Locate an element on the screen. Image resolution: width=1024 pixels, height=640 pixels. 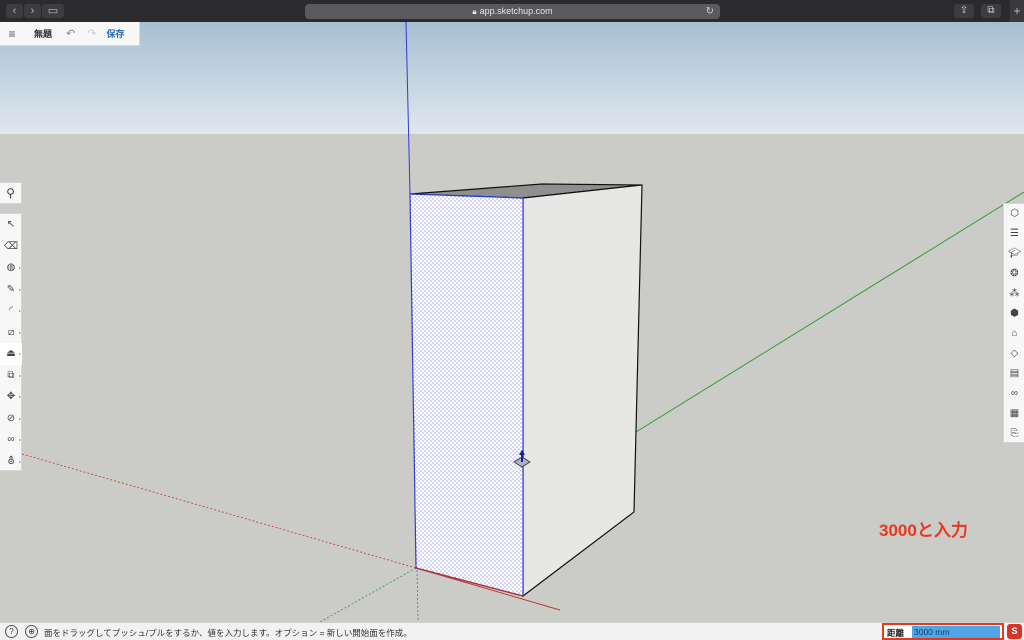
redo-icon: ↷ is located at coordinates (91, 33).